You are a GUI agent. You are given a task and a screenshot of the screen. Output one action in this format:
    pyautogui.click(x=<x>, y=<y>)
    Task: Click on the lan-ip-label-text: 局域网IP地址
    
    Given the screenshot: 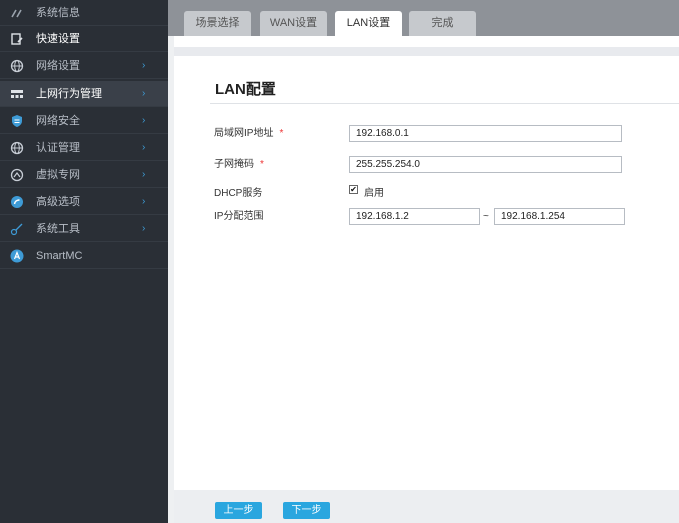 What is the action you would take?
    pyautogui.click(x=244, y=133)
    